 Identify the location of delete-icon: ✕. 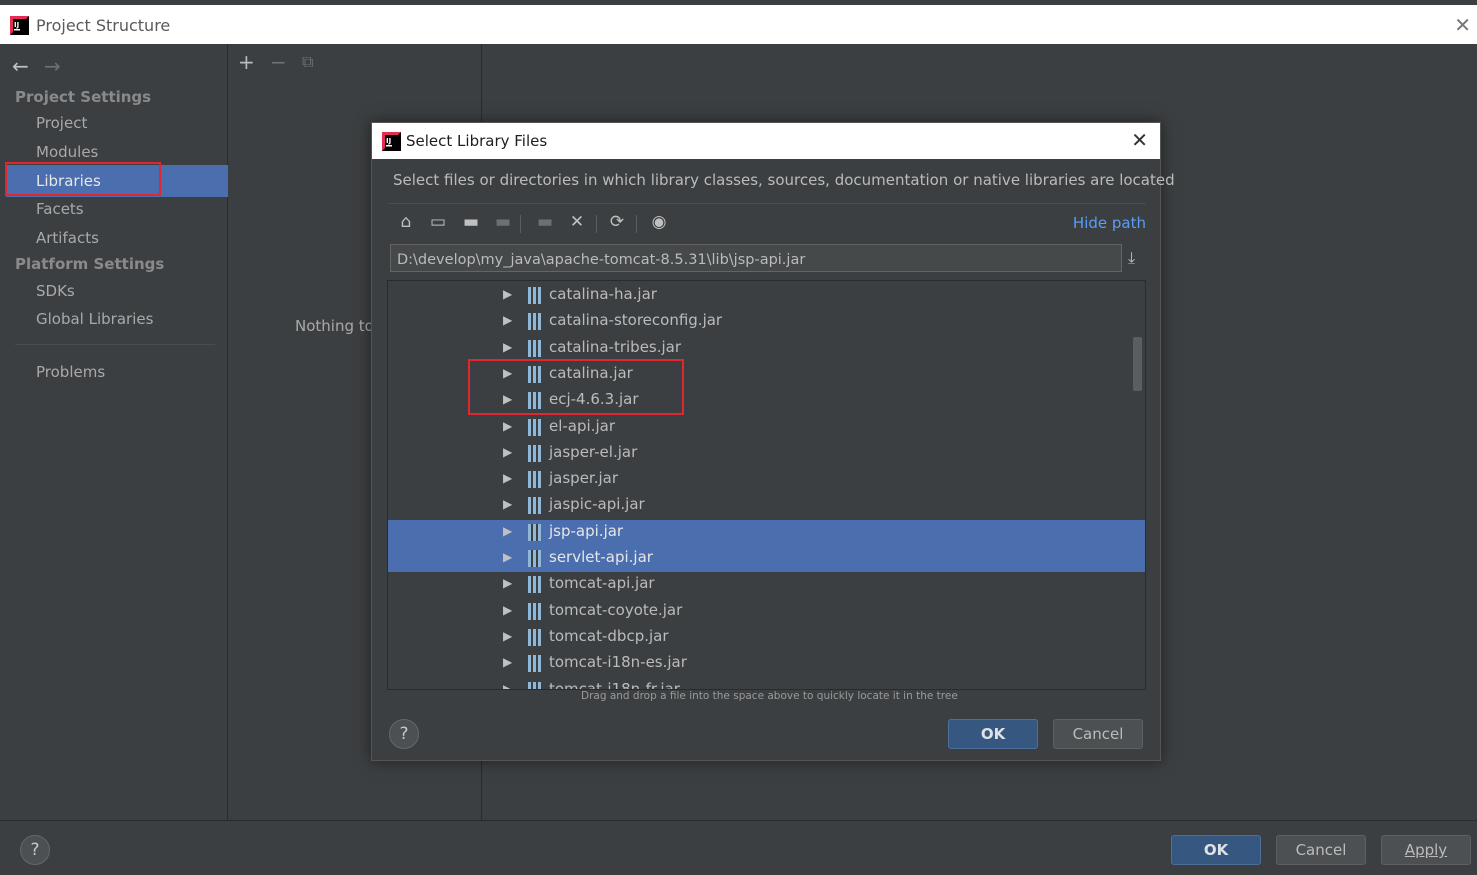
(577, 222).